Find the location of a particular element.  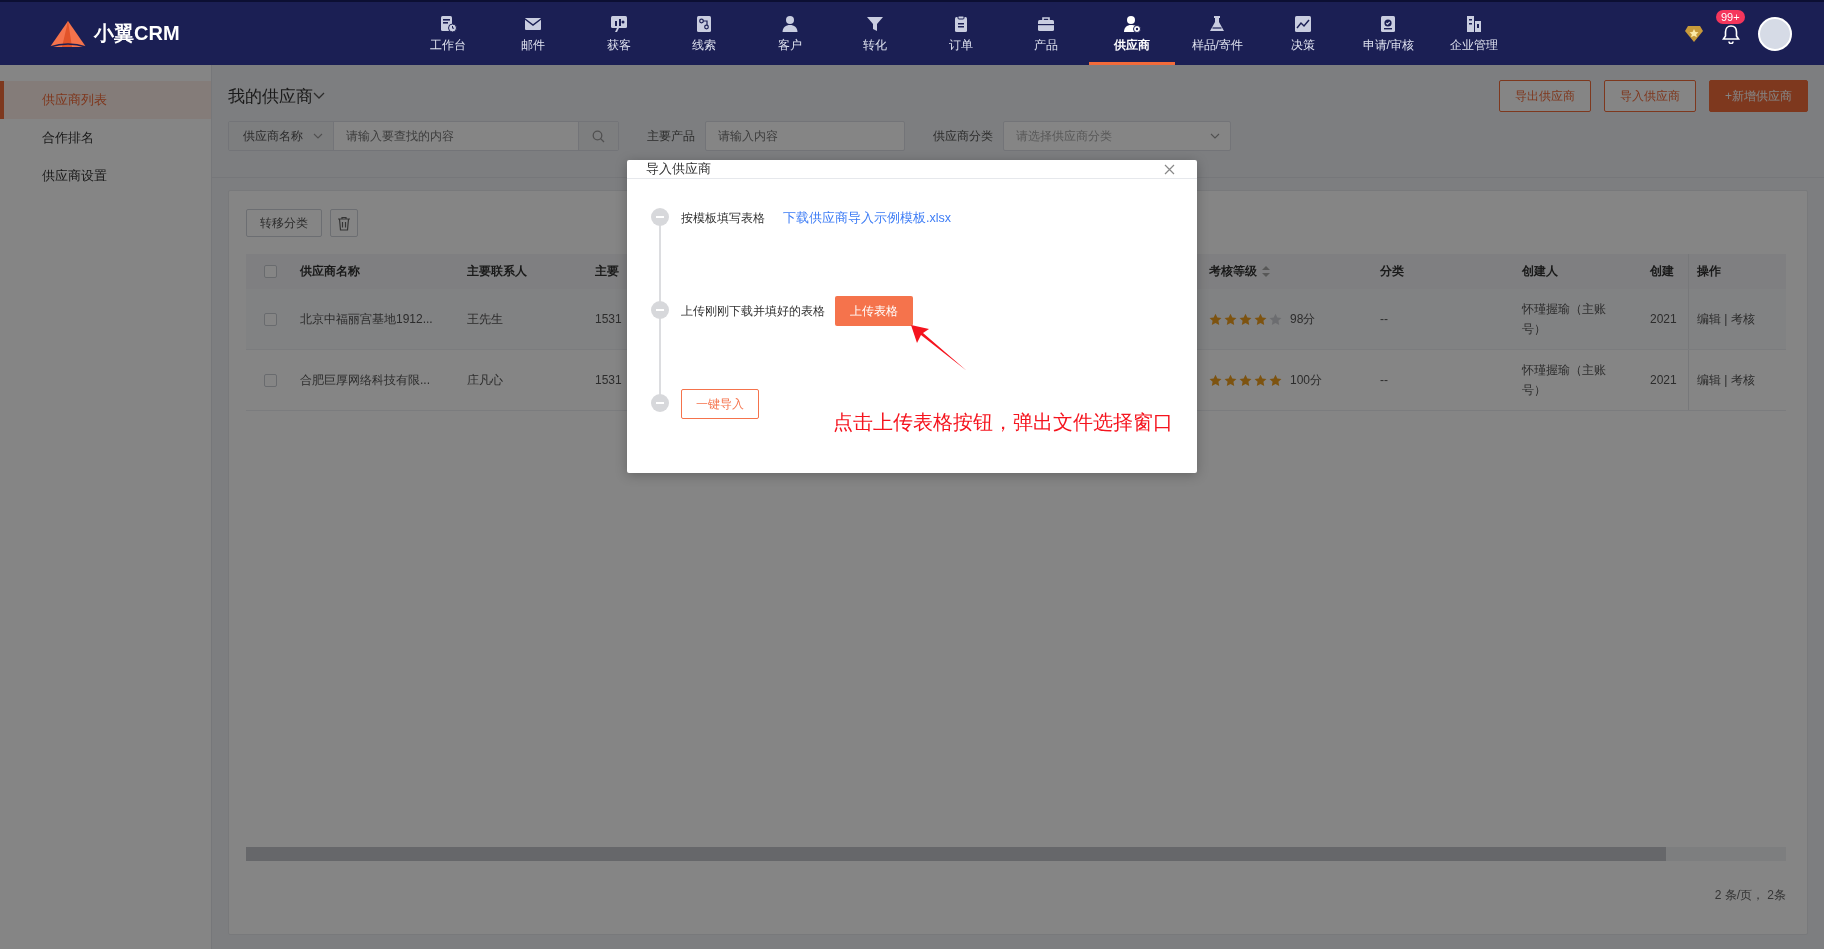

logo-text: 小翼CRM is located at coordinates (137, 33).